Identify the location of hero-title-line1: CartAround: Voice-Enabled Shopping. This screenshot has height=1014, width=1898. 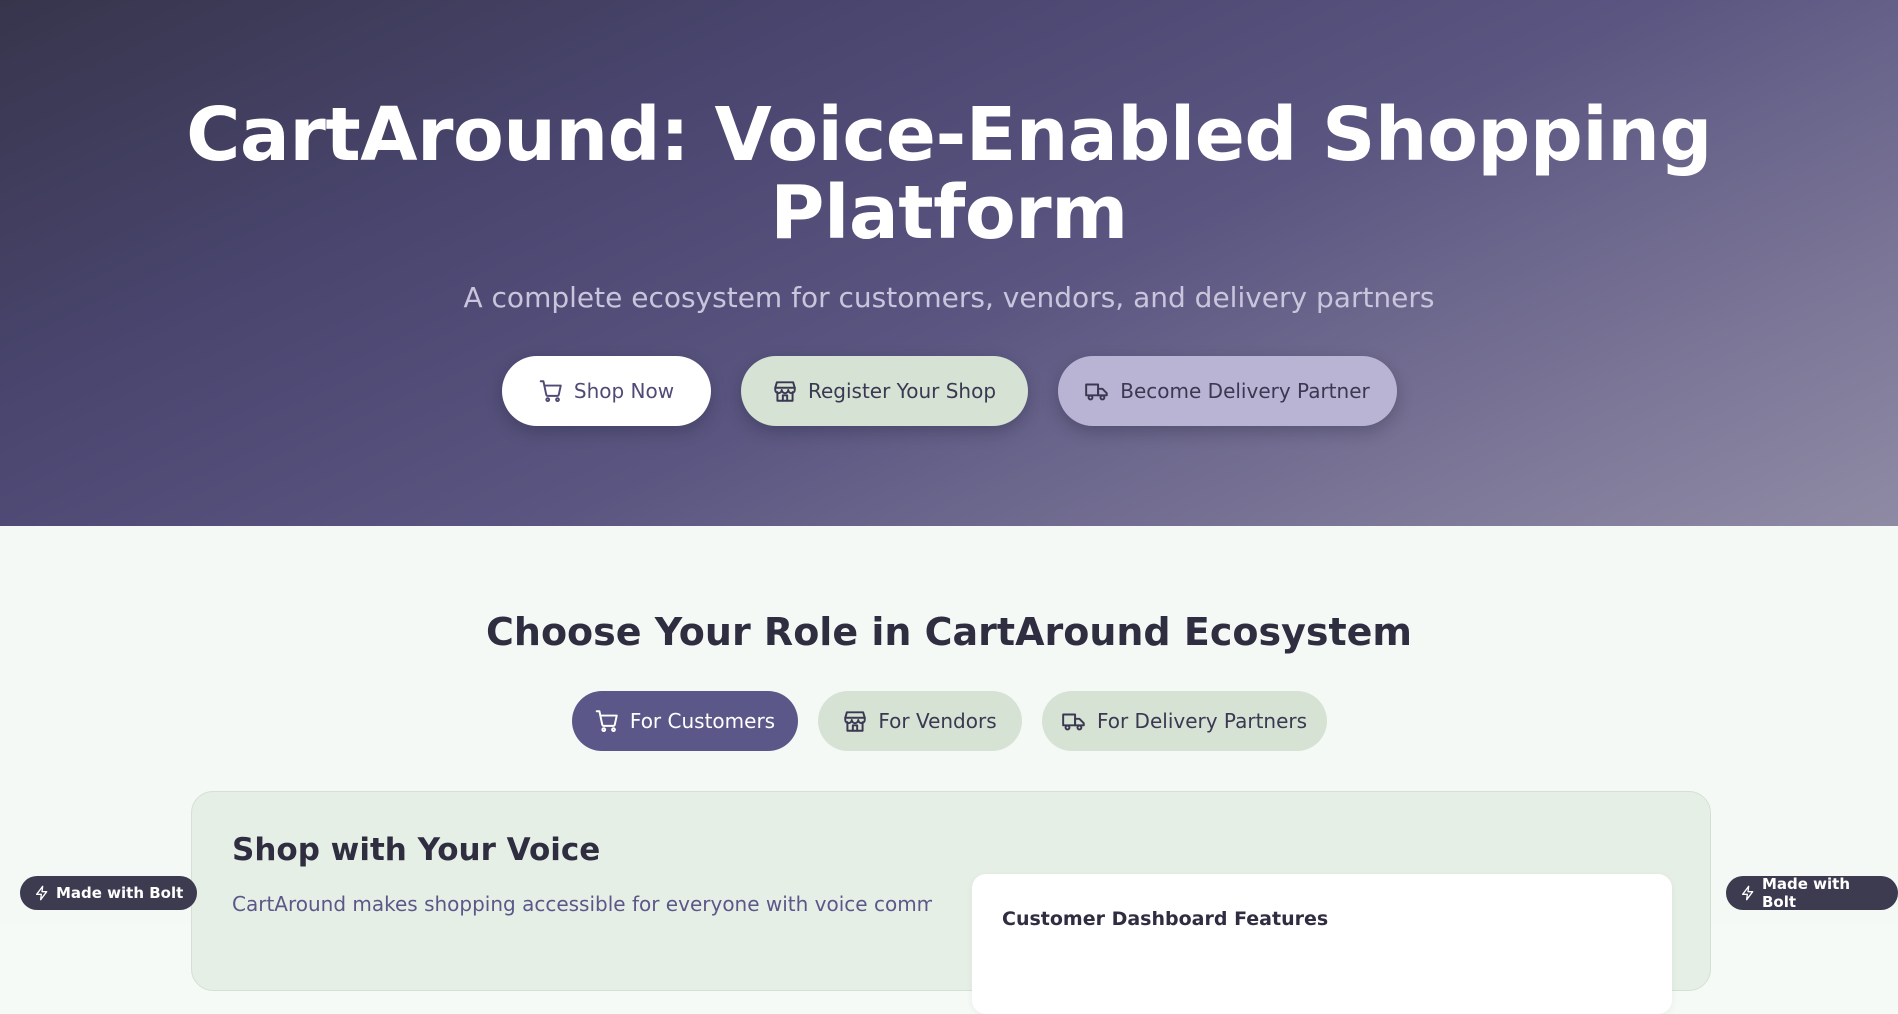
(949, 135).